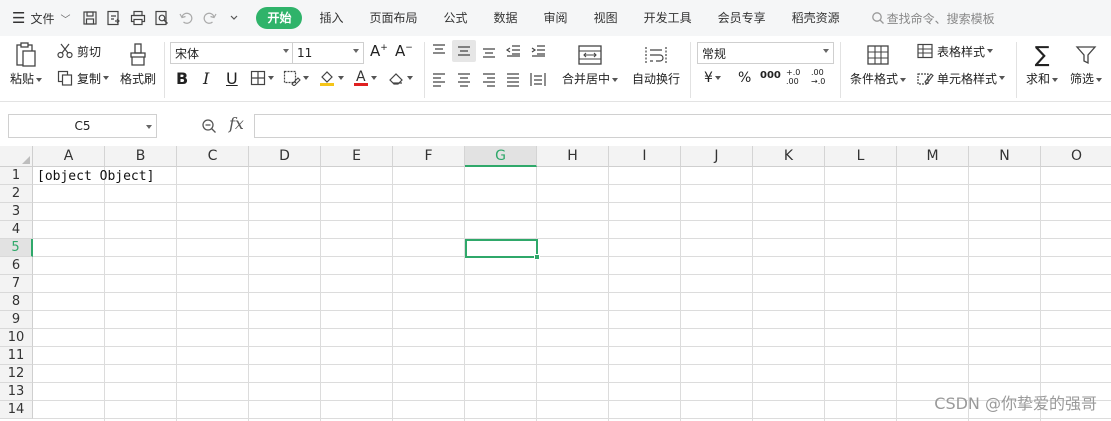 This screenshot has height=421, width=1111. Describe the element at coordinates (16, 266) in the screenshot. I see `row-header-6: 6` at that location.